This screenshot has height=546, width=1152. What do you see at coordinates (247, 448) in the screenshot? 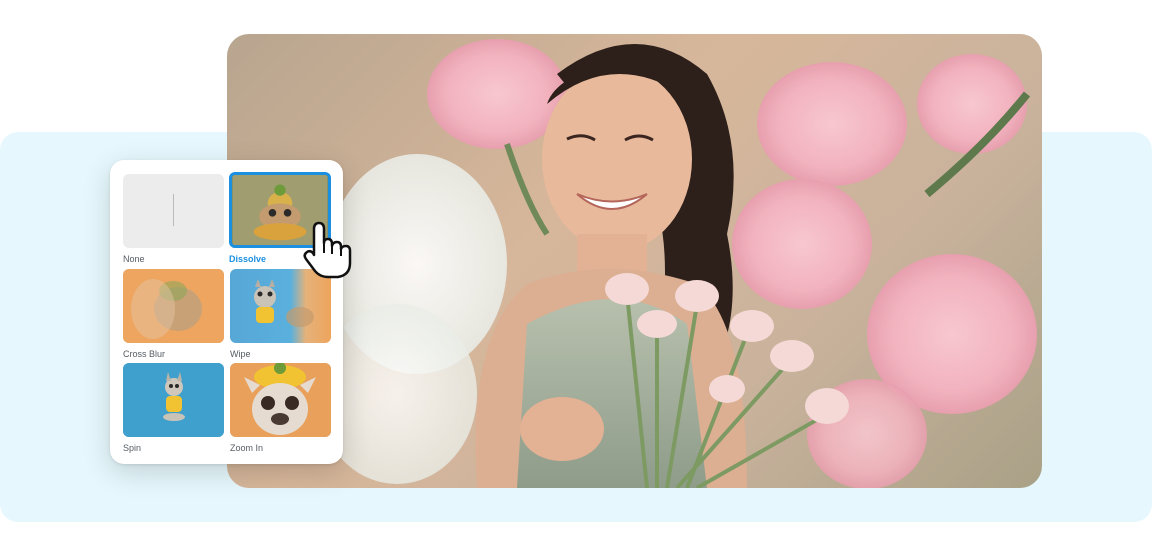
I see `transition-label: Zoom In` at bounding box center [247, 448].